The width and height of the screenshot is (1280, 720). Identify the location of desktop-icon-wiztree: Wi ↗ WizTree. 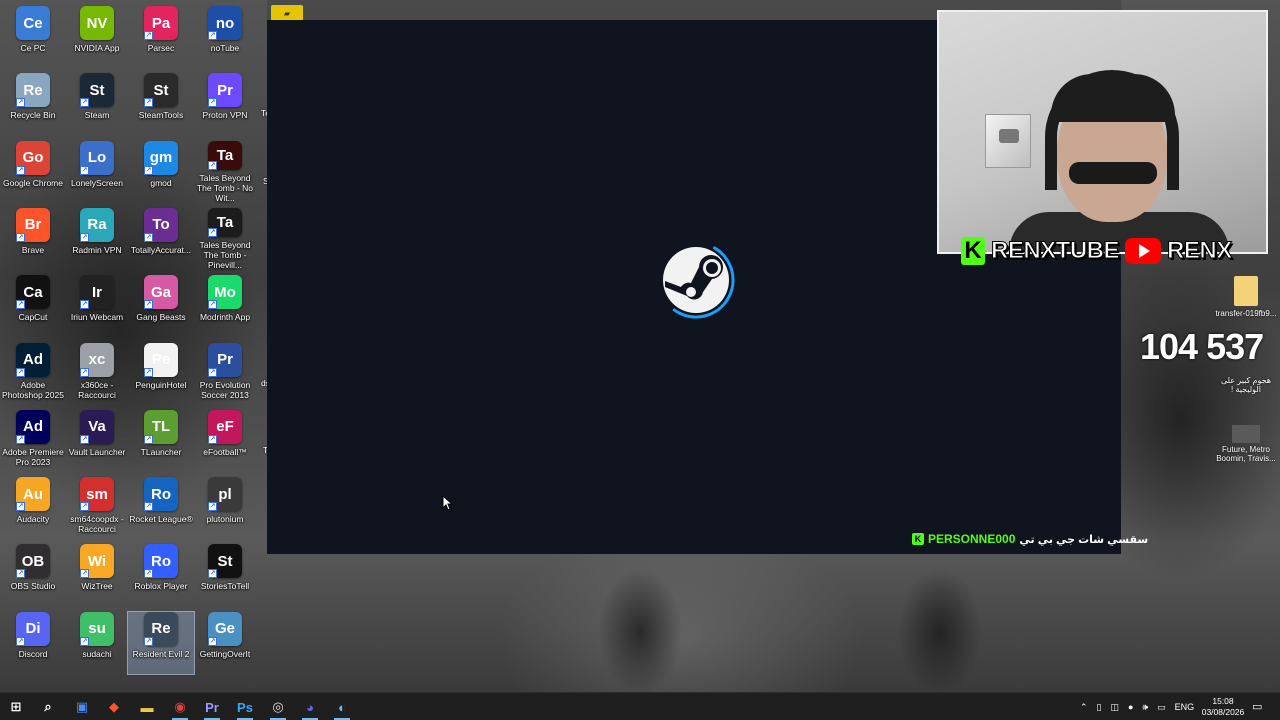
(97, 575).